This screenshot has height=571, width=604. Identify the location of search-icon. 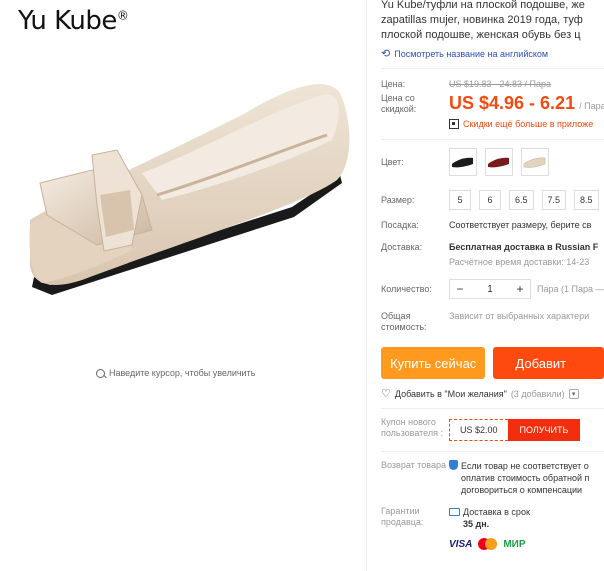
(100, 373).